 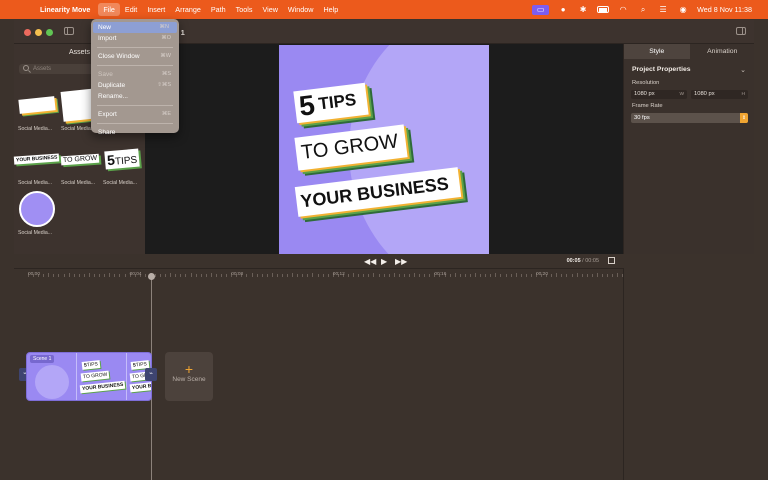 I want to click on time-ruler: 00:00 00:04 00:08 00:12 00:16 00:20, so click(x=324, y=275).